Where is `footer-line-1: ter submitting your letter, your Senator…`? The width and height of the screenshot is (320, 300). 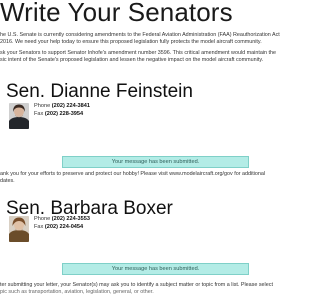
footer-line-1: ter submitting your letter, your Senator… is located at coordinates (136, 285).